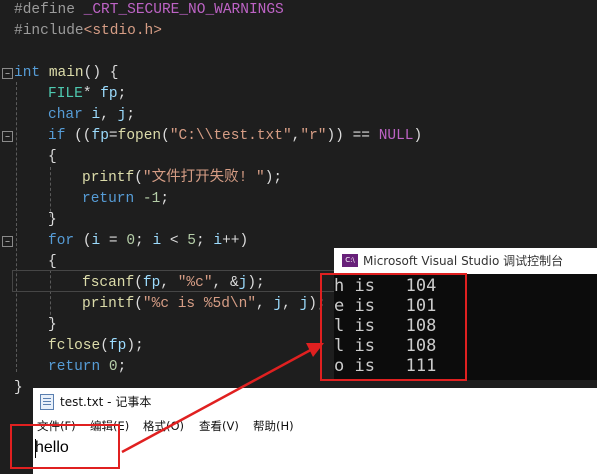  I want to click on annotation-arrow, so click(222, 398).